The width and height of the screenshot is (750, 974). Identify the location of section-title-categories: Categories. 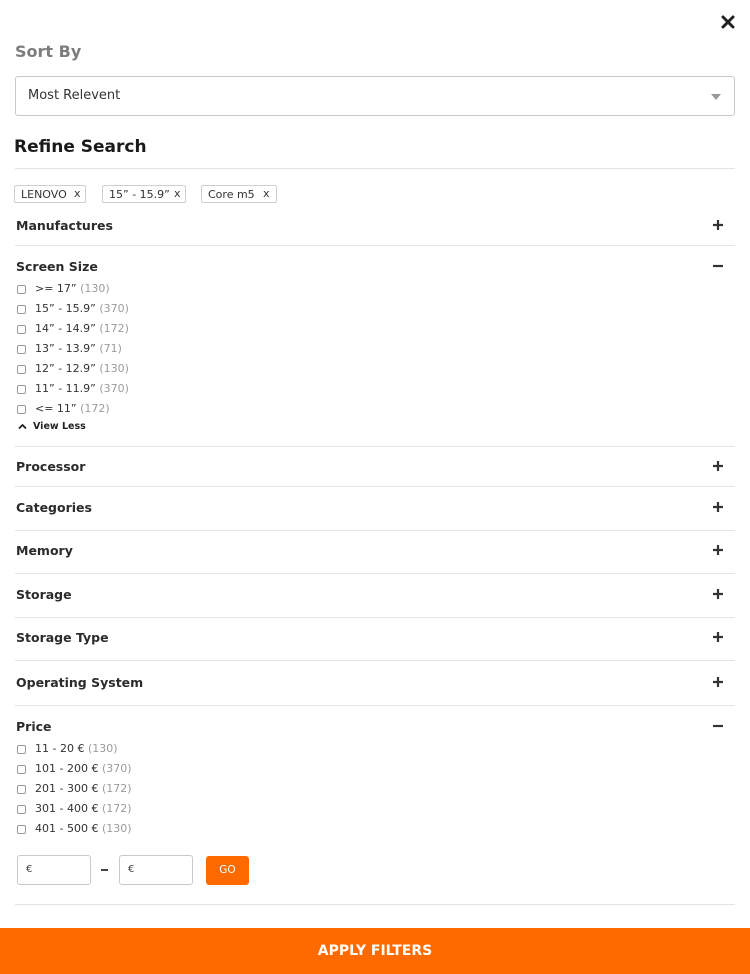
(54, 507).